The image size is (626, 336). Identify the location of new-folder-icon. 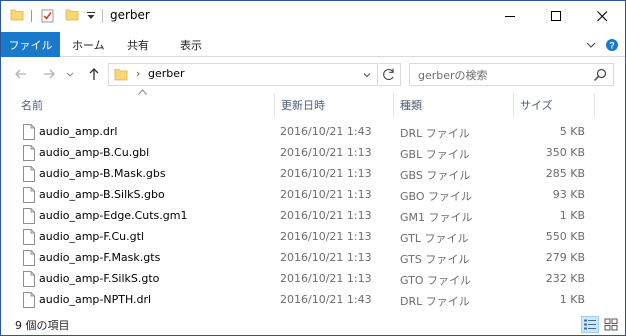
(72, 15).